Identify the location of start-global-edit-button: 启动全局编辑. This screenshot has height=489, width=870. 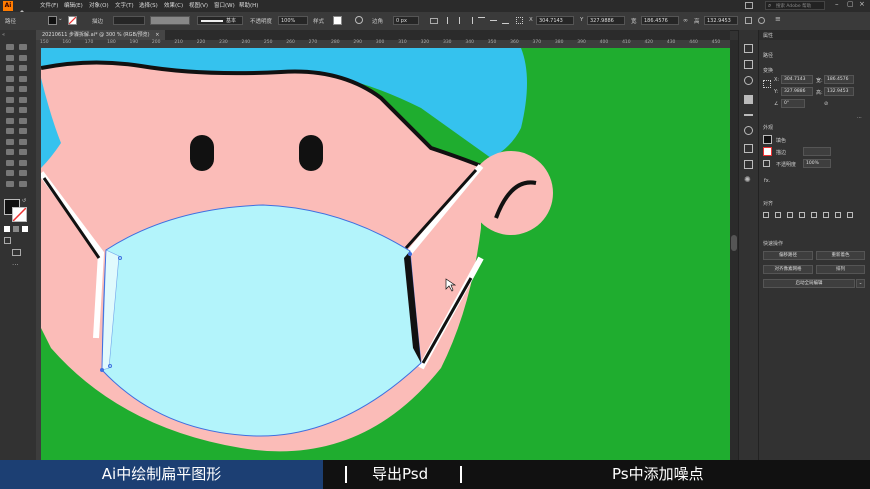
(809, 283).